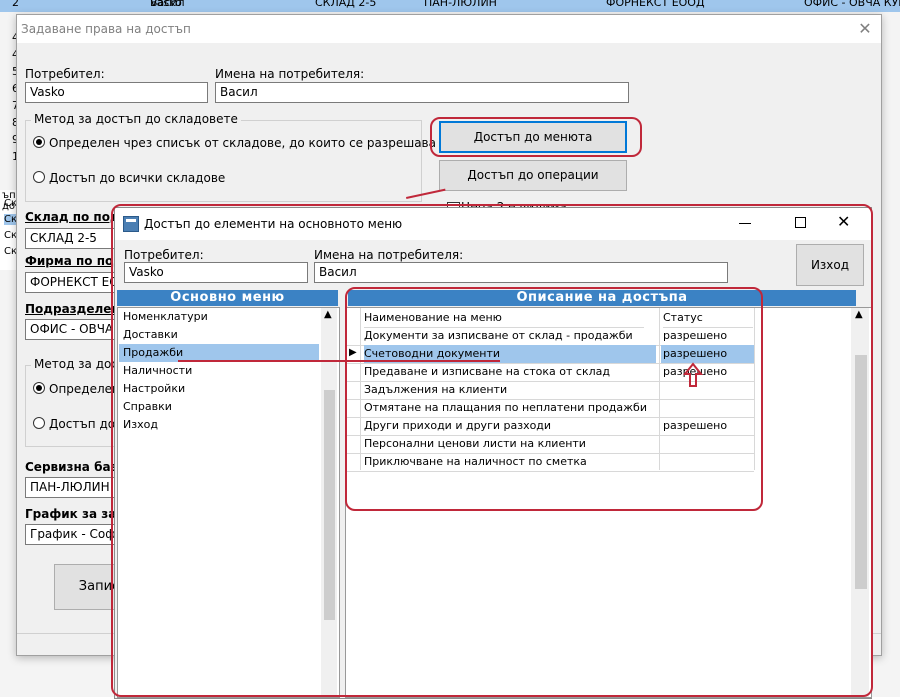  I want to click on user-label: Потребител:, so click(65, 74).